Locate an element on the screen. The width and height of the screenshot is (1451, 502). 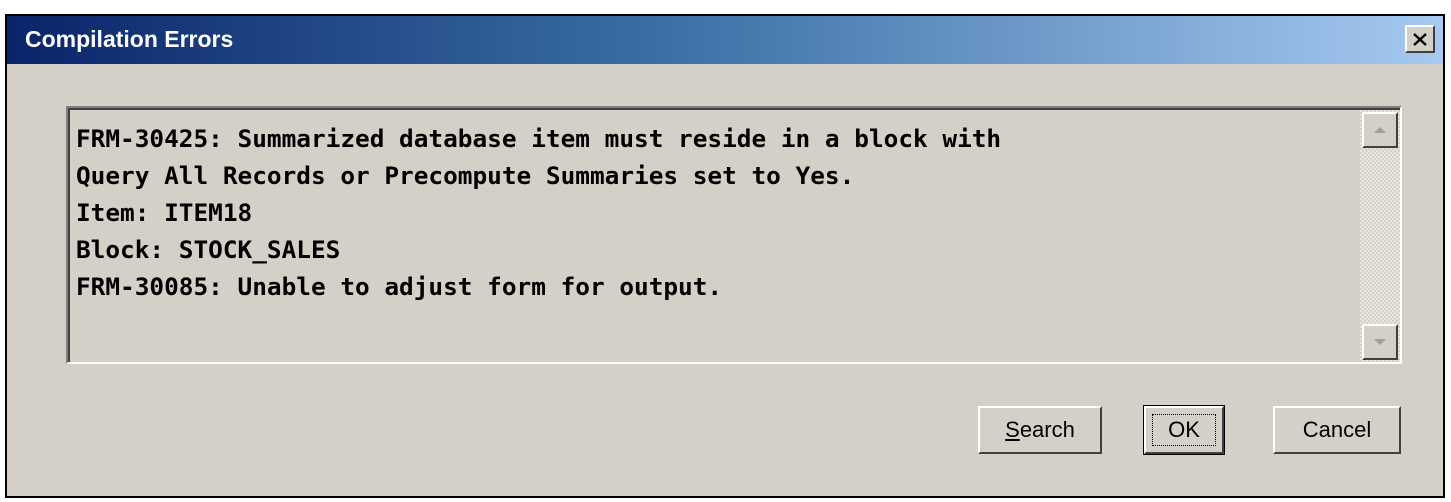
error-line-4: Block: STOCK_SALES is located at coordinates (208, 249).